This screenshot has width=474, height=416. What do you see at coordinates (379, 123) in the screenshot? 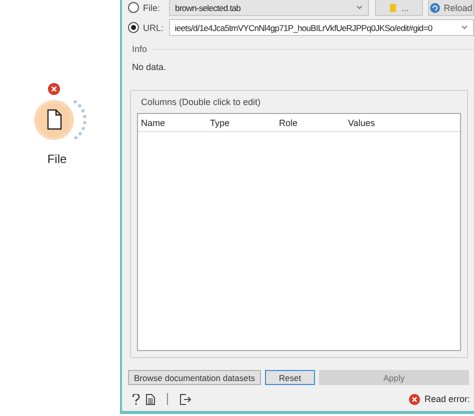
I see `column-header: Values` at bounding box center [379, 123].